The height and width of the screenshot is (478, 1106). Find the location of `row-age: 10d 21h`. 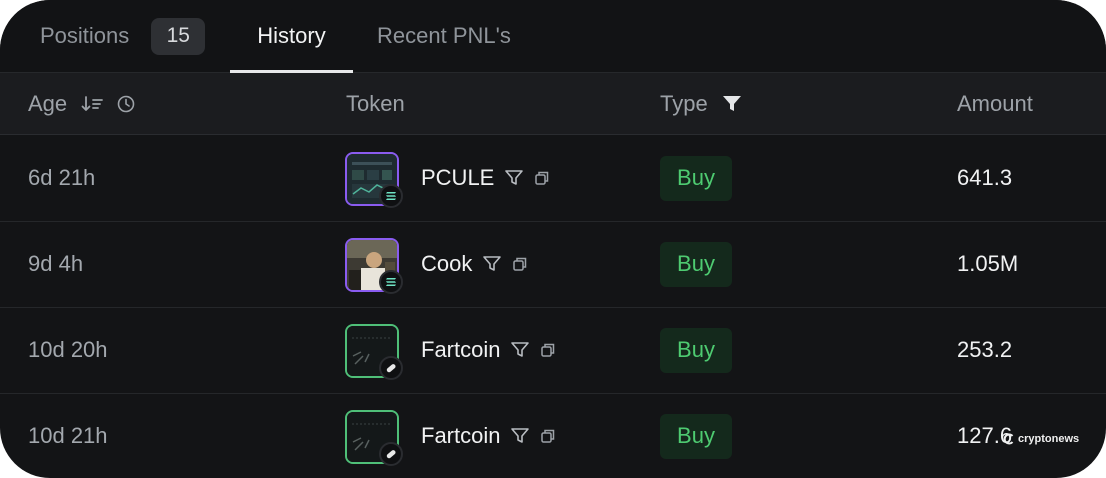

row-age: 10d 21h is located at coordinates (68, 435).